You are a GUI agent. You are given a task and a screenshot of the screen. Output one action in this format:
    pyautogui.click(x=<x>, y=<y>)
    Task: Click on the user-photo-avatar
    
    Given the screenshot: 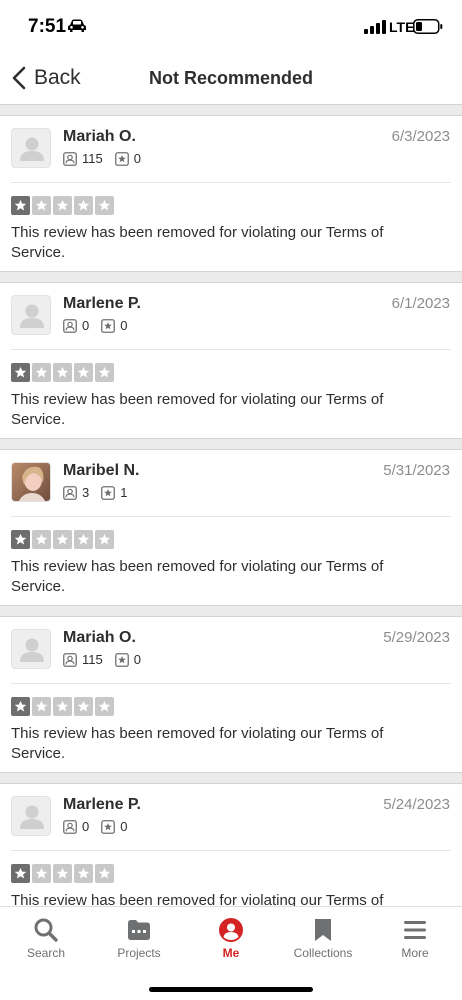 What is the action you would take?
    pyautogui.click(x=31, y=482)
    